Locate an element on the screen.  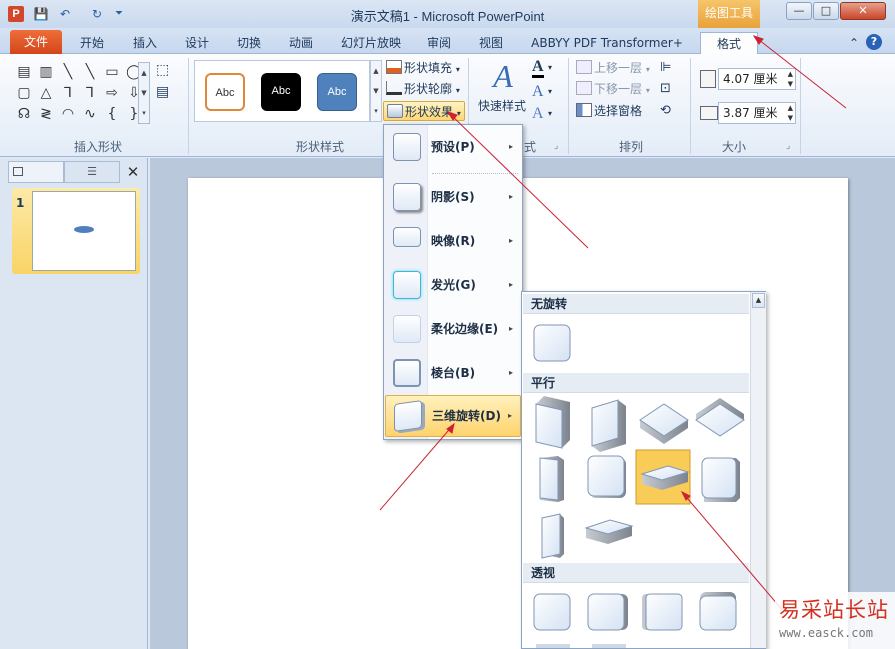
vertical-textbox-shape-icon: ▥ is located at coordinates (46, 72).